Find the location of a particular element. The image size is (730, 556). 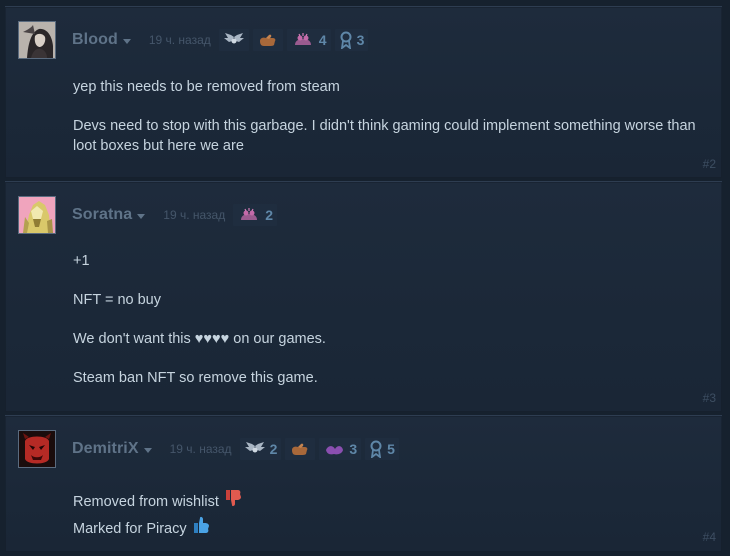

comment-line: Marked for Piracy is located at coordinates (383, 528).